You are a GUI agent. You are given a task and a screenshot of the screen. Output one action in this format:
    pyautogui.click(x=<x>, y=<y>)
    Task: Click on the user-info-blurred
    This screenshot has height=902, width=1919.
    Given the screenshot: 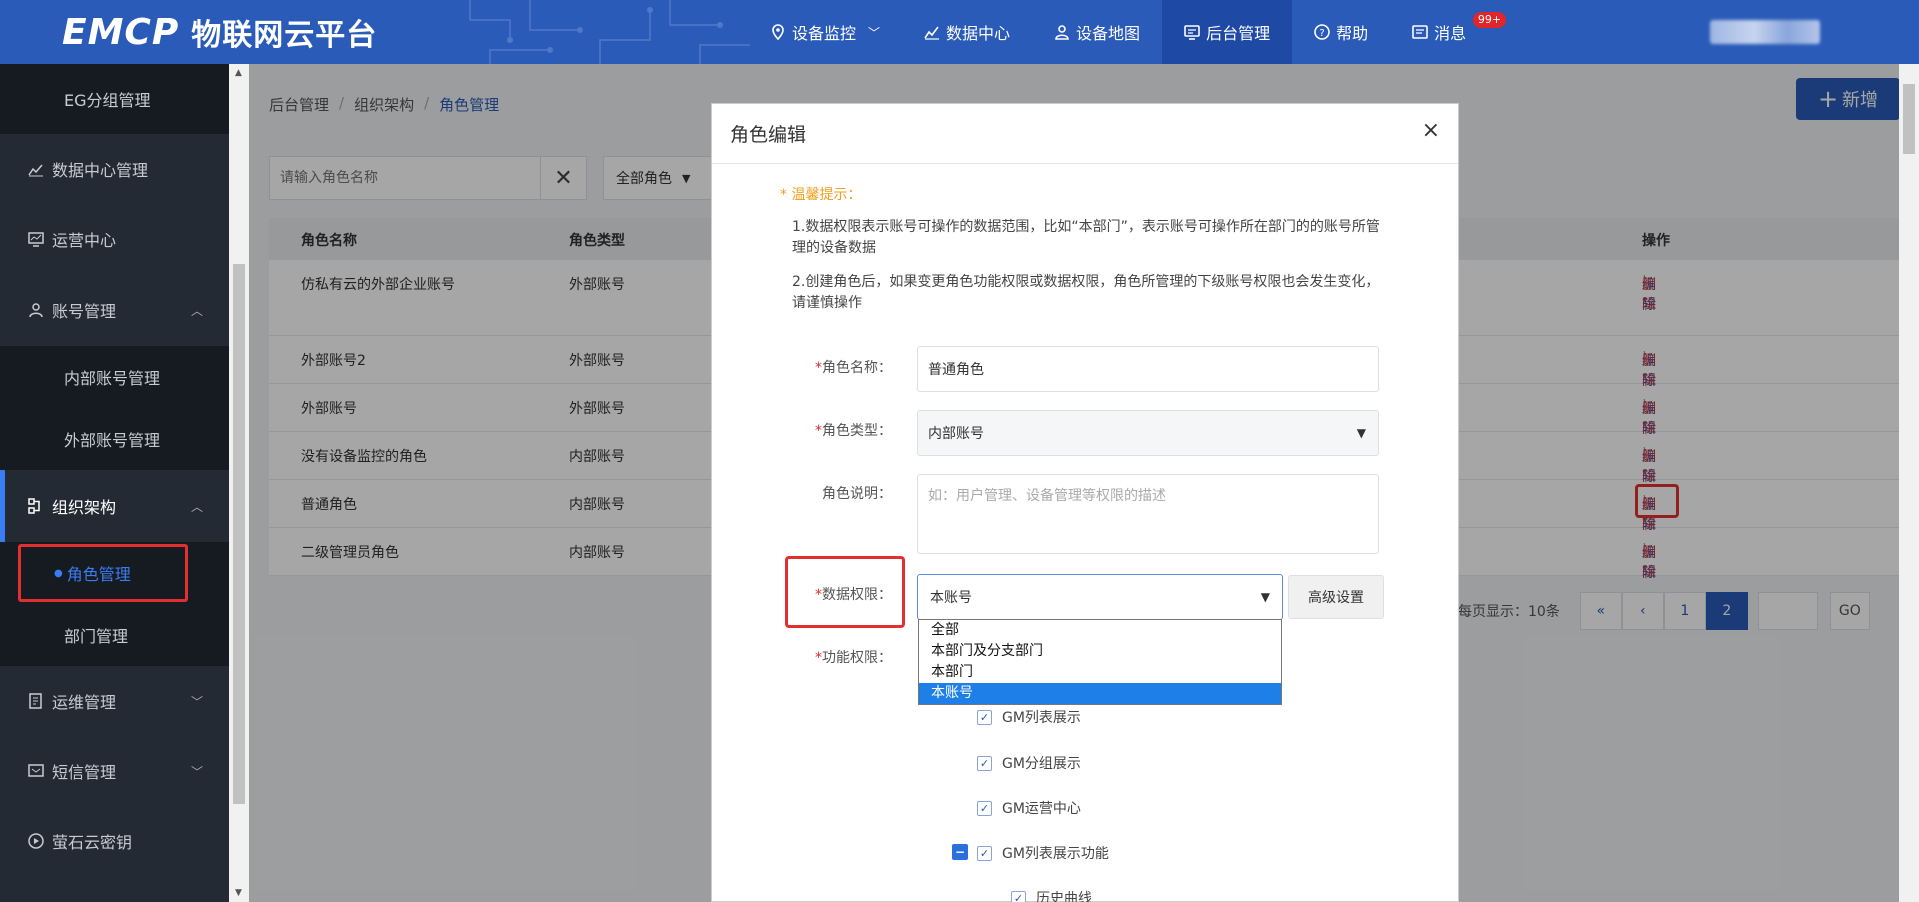 What is the action you would take?
    pyautogui.click(x=1765, y=32)
    